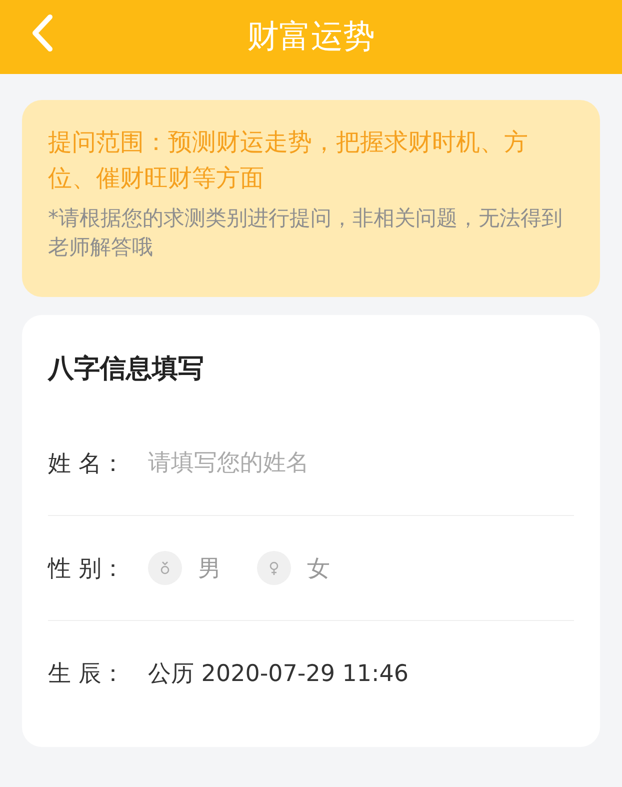  Describe the element at coordinates (87, 674) in the screenshot. I see `field-label: 生 辰：` at that location.